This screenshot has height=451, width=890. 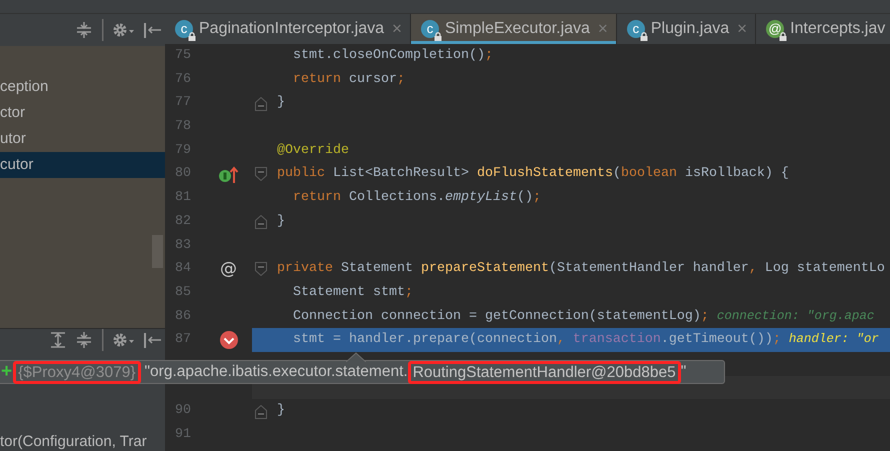 I want to click on line-number: 85, so click(x=183, y=293).